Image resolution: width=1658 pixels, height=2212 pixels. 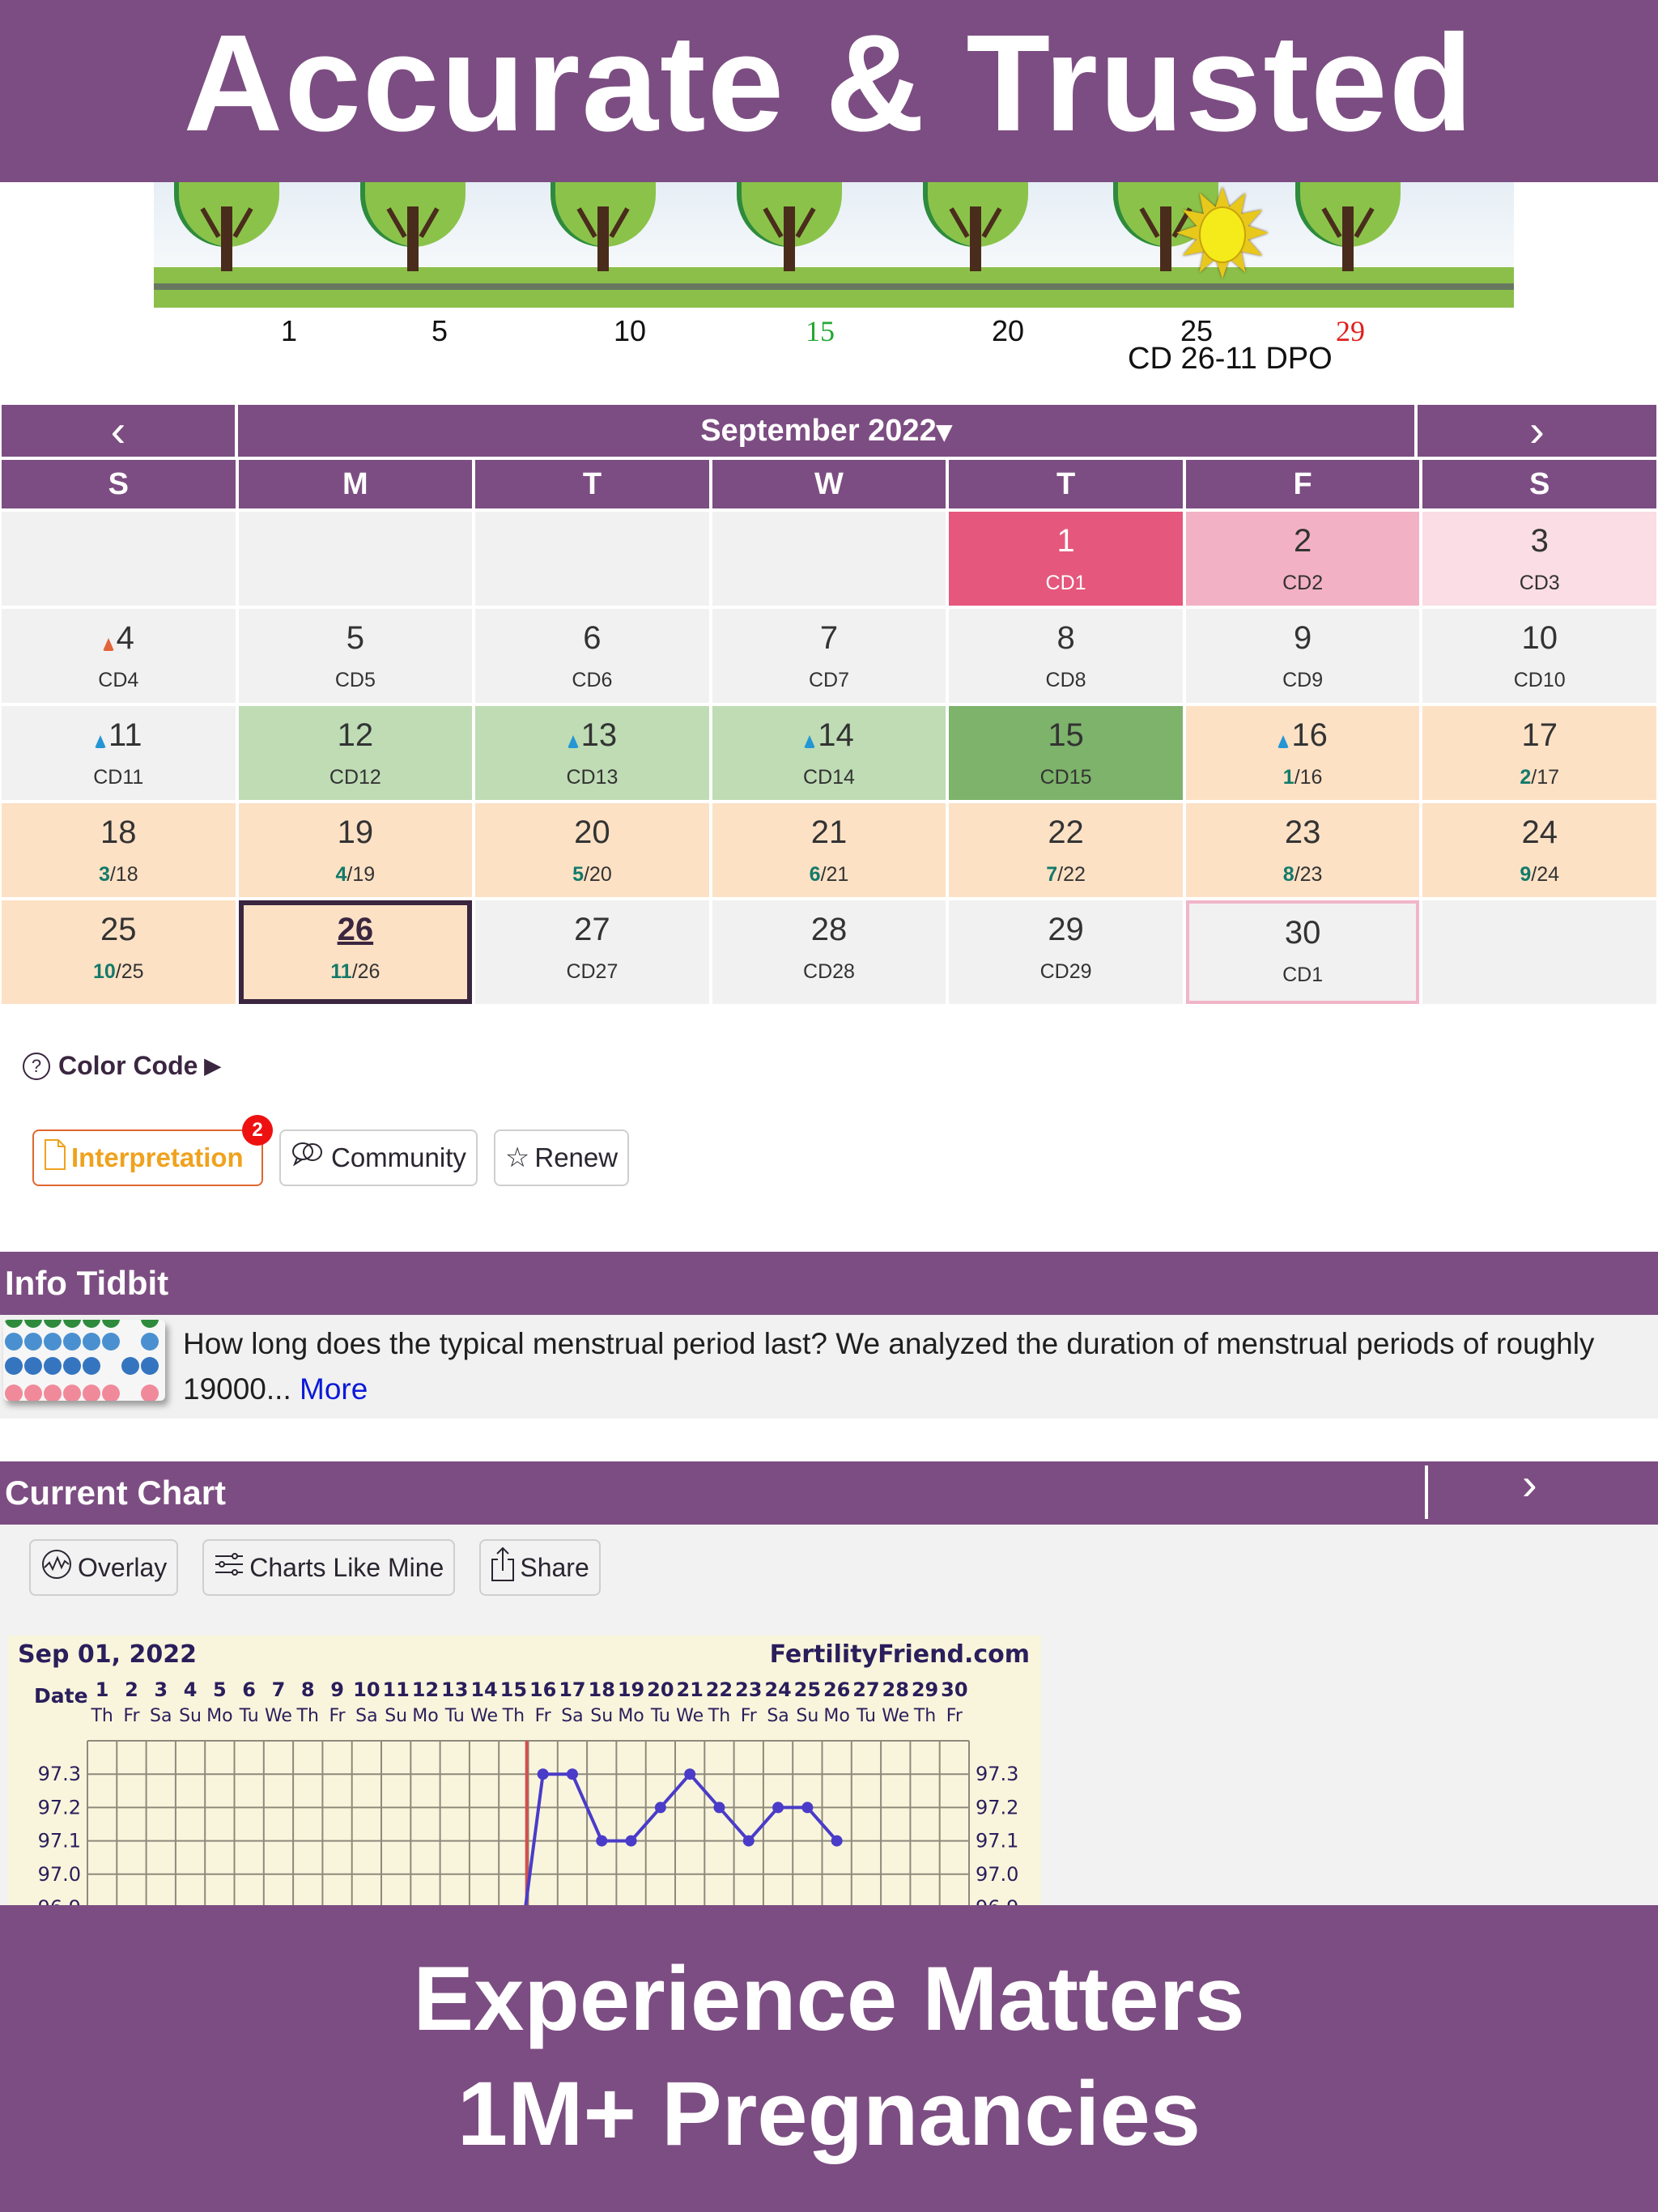 I want to click on calendar-day-cell: 7 CD7, so click(x=829, y=656).